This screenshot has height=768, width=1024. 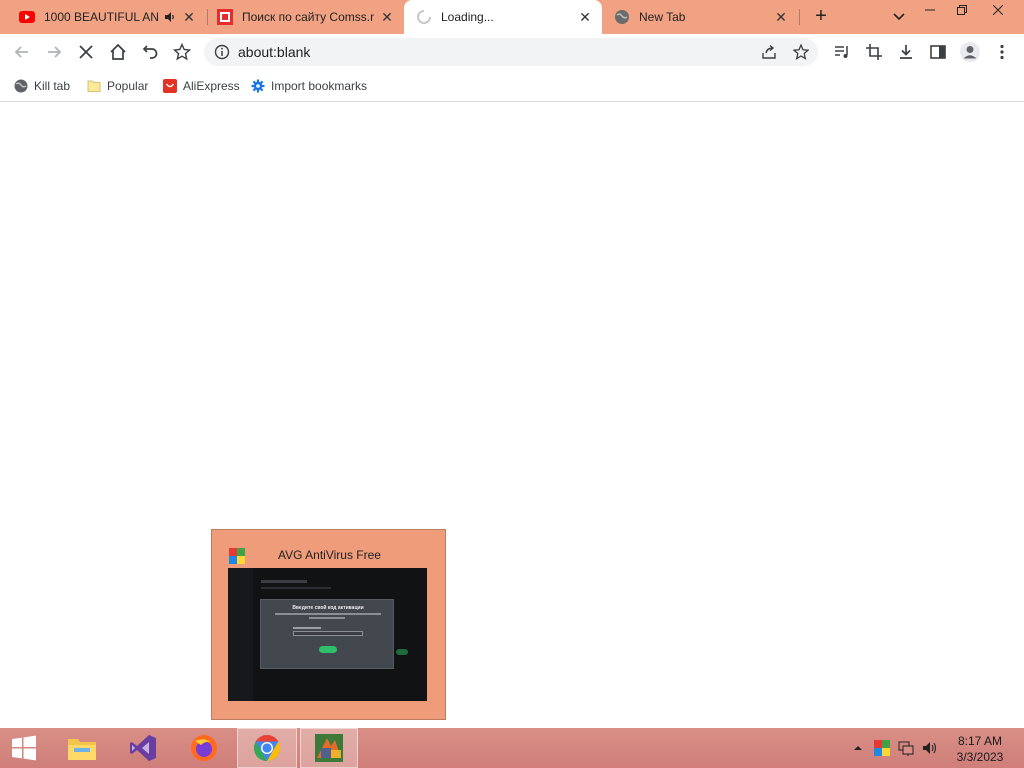 What do you see at coordinates (27, 17) in the screenshot?
I see `youtube-icon` at bounding box center [27, 17].